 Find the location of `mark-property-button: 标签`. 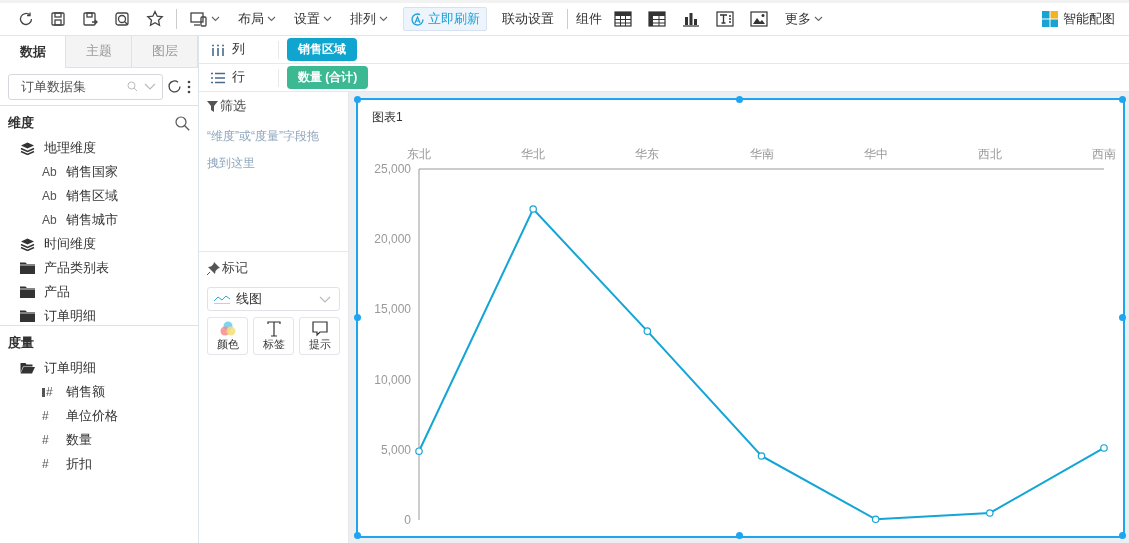

mark-property-button: 标签 is located at coordinates (273, 336).